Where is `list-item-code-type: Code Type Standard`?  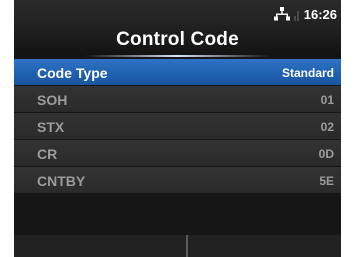
list-item-code-type: Code Type Standard is located at coordinates (177, 72).